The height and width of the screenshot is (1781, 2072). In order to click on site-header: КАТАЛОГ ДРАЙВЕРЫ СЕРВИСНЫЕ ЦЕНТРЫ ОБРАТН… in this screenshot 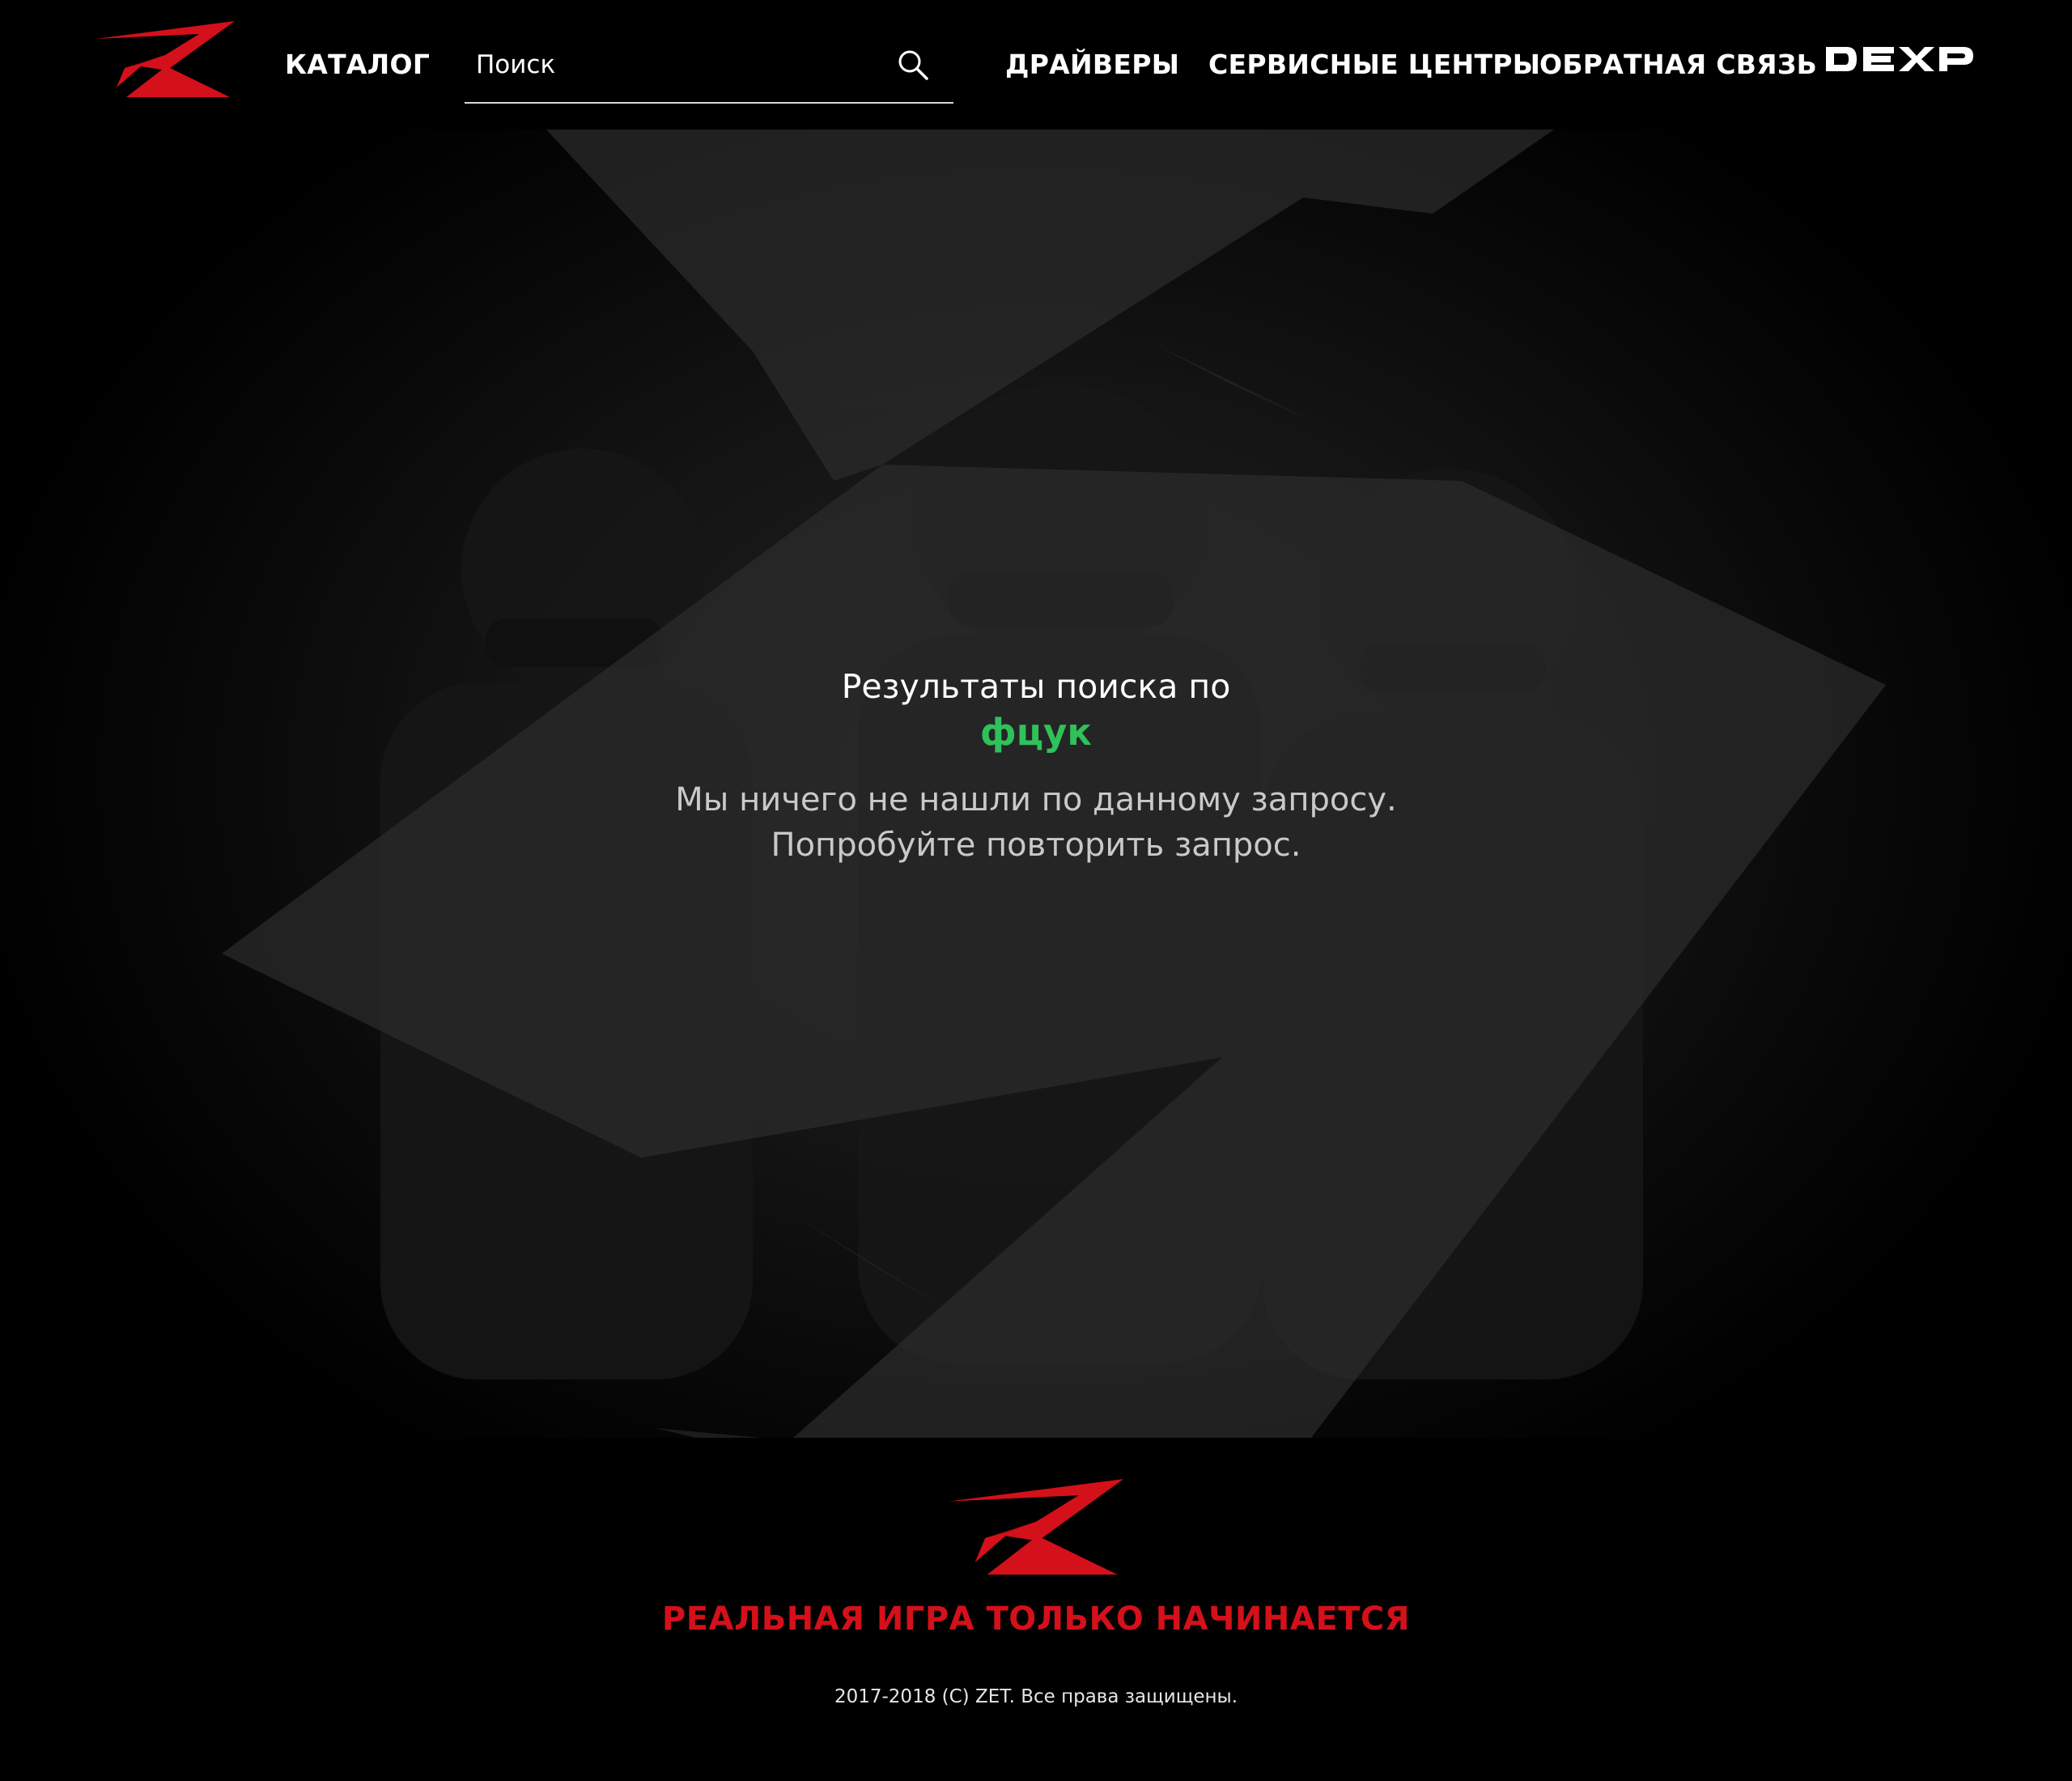, I will do `click(1036, 65)`.